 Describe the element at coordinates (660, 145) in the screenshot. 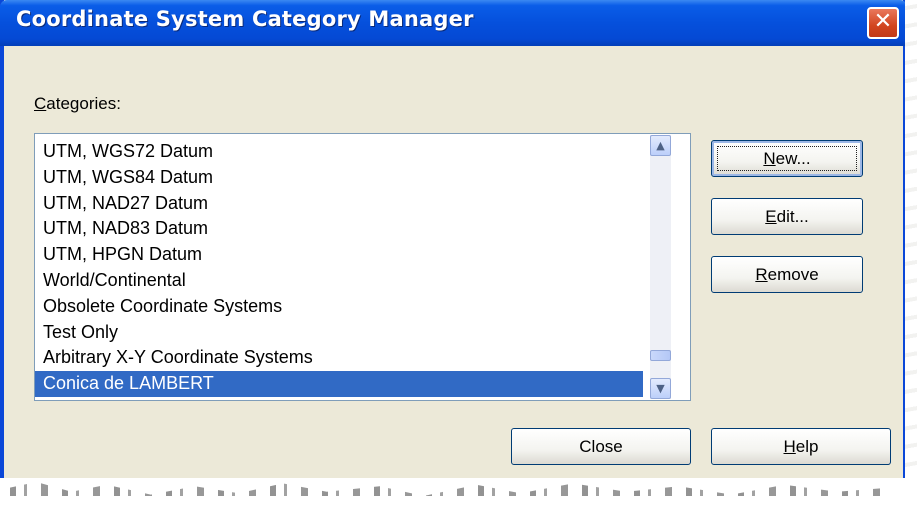

I see `scroll-up-icon: ▲` at that location.